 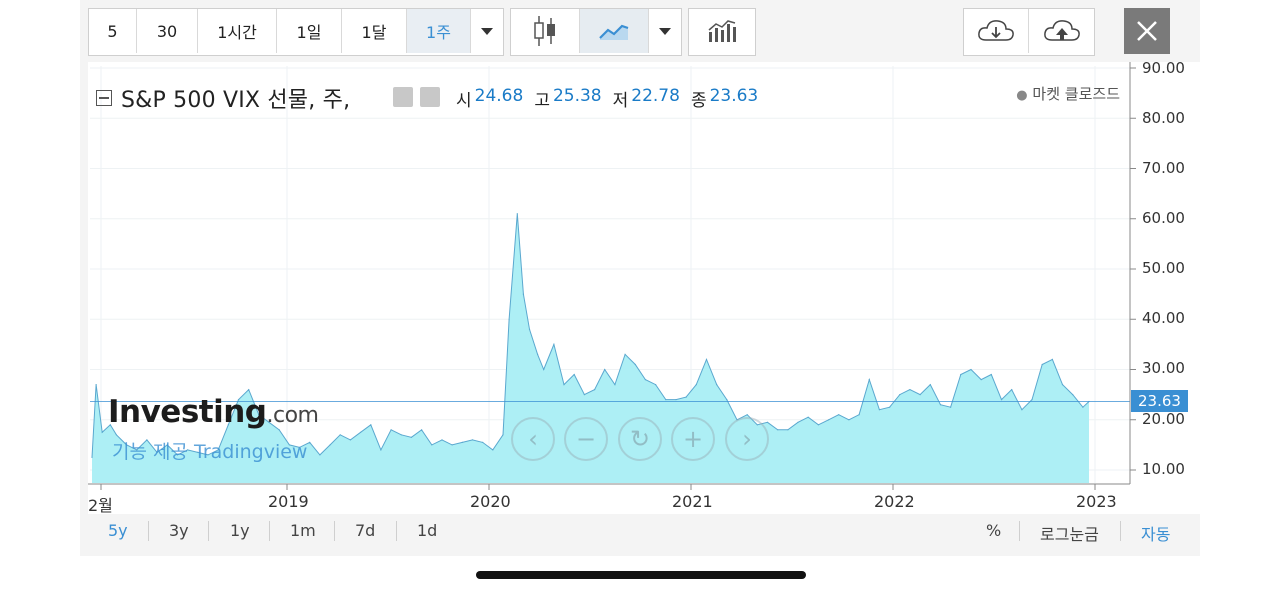 I want to click on indicators-toolbar, so click(x=722, y=32).